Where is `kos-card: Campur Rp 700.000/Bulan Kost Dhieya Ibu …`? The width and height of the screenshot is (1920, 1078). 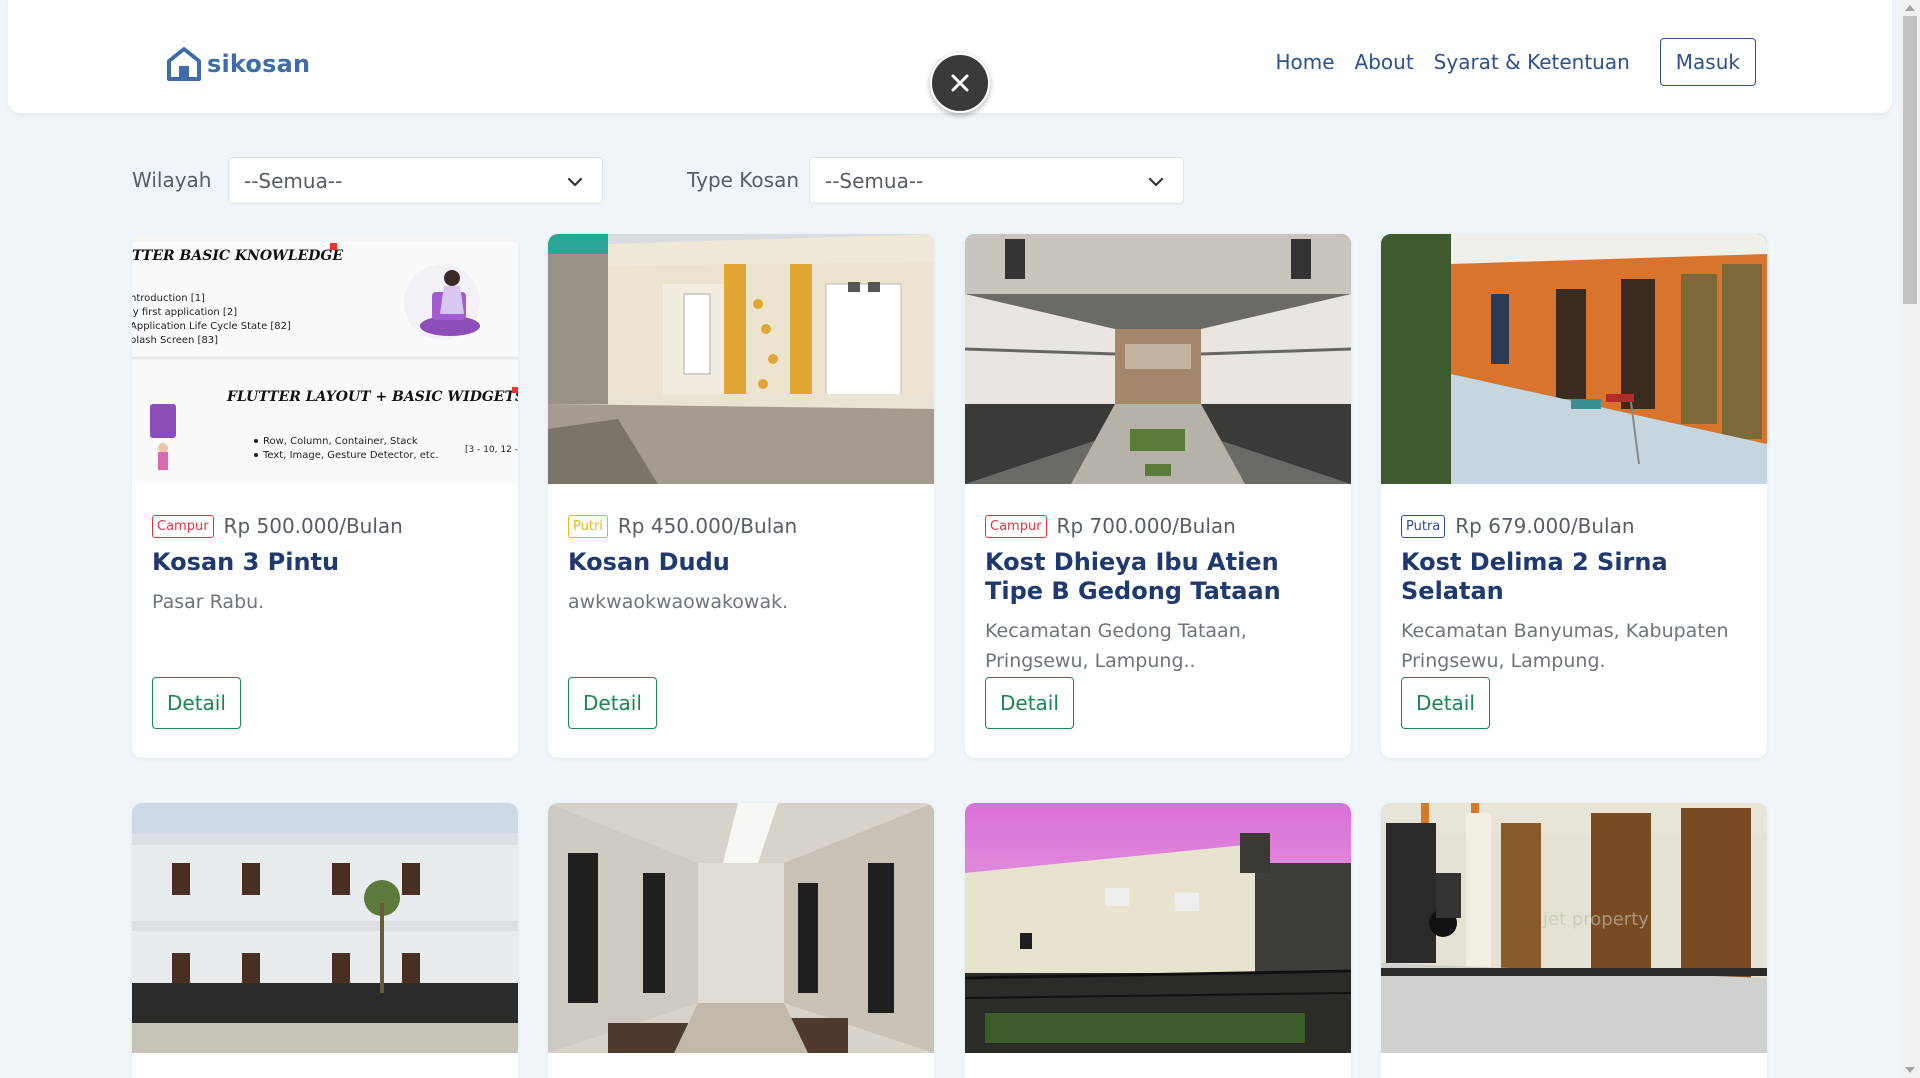
kos-card: Campur Rp 700.000/Bulan Kost Dhieya Ibu … is located at coordinates (1158, 496).